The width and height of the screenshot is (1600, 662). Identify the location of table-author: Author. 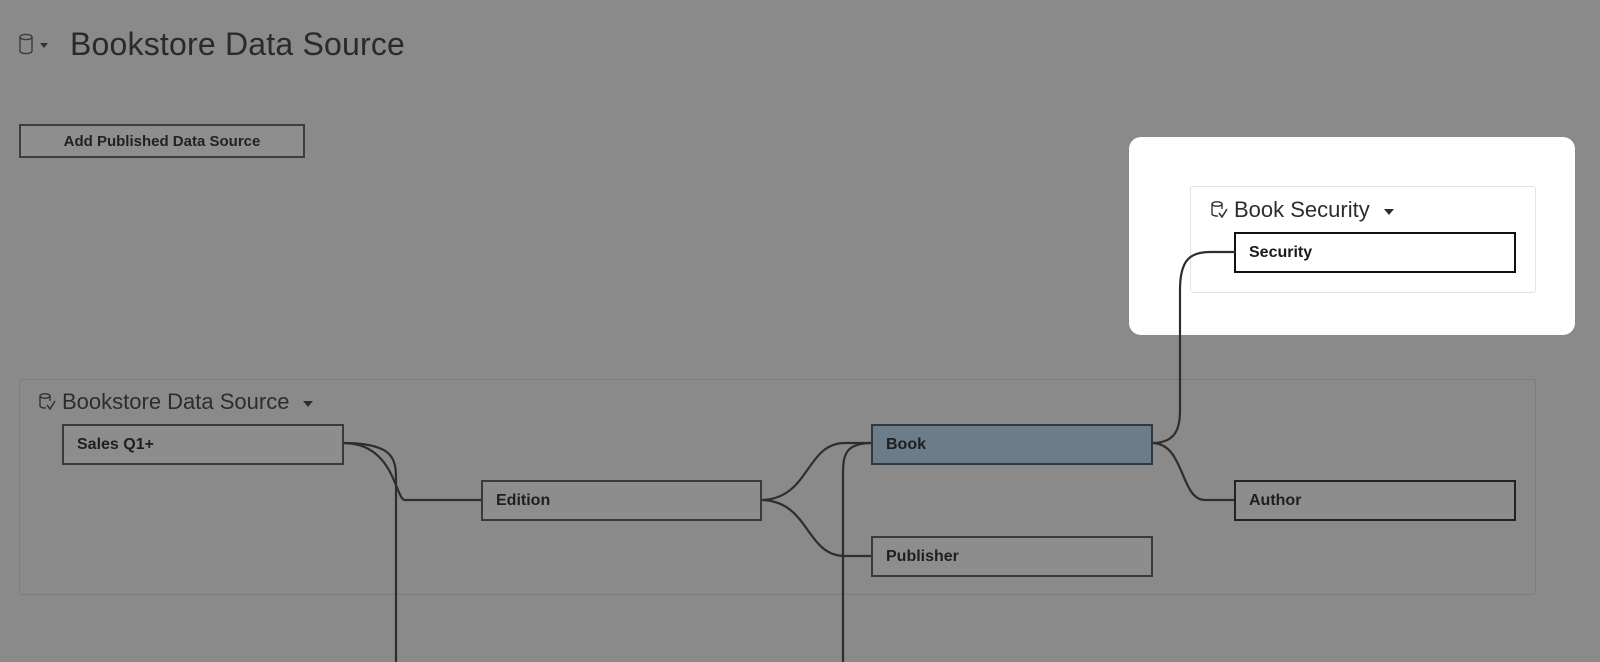
(1375, 500).